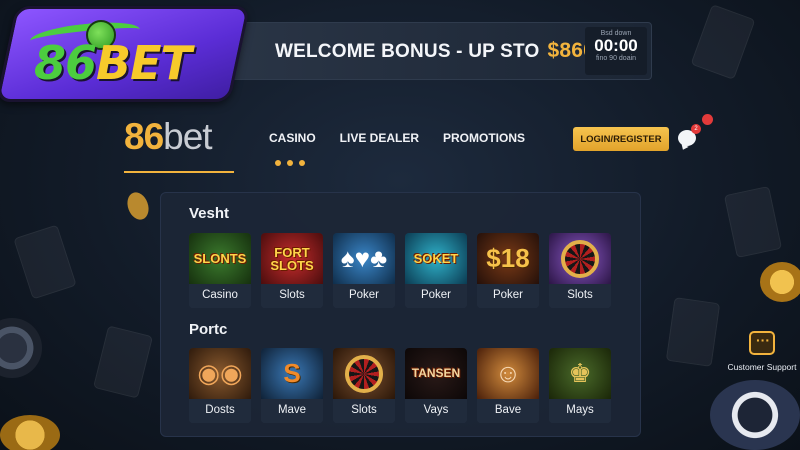  Describe the element at coordinates (209, 213) in the screenshot. I see `section-title: Vesht` at that location.